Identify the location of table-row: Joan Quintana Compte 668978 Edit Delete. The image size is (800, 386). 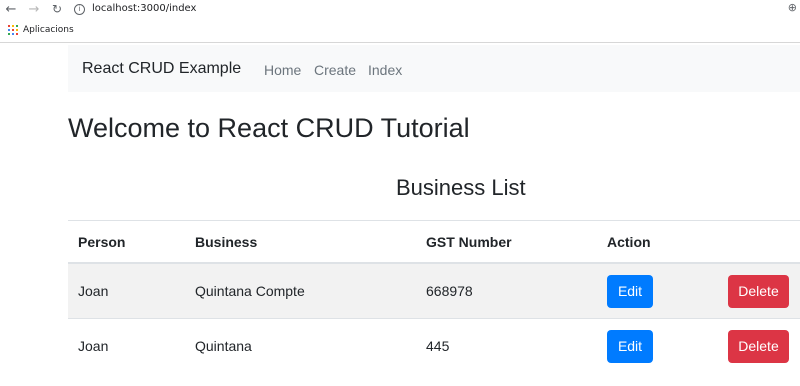
(434, 290).